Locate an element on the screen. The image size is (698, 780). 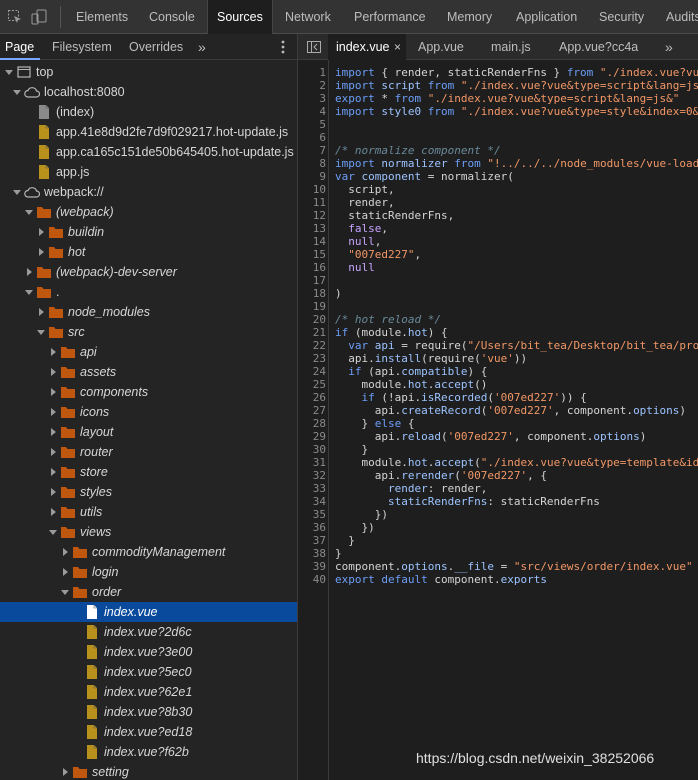
line-number: 30 is located at coordinates (312, 449).